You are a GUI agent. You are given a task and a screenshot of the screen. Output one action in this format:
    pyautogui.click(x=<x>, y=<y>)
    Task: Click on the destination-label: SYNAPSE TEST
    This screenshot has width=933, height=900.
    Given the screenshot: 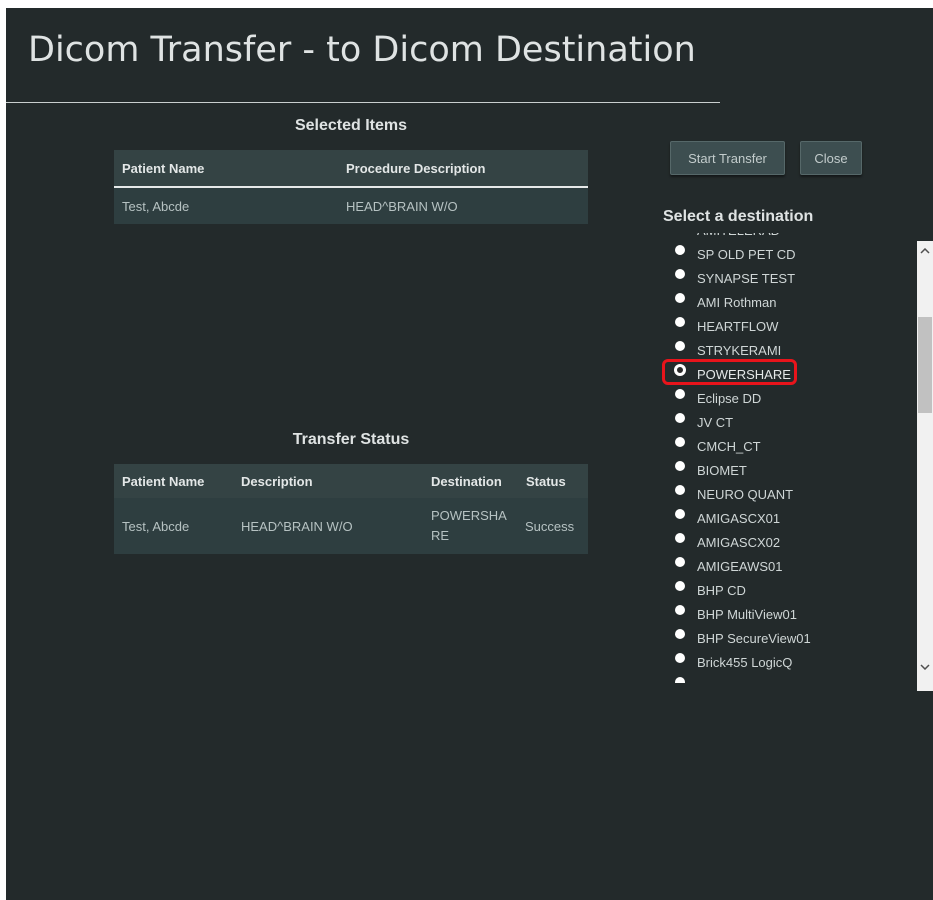 What is the action you would take?
    pyautogui.click(x=746, y=278)
    